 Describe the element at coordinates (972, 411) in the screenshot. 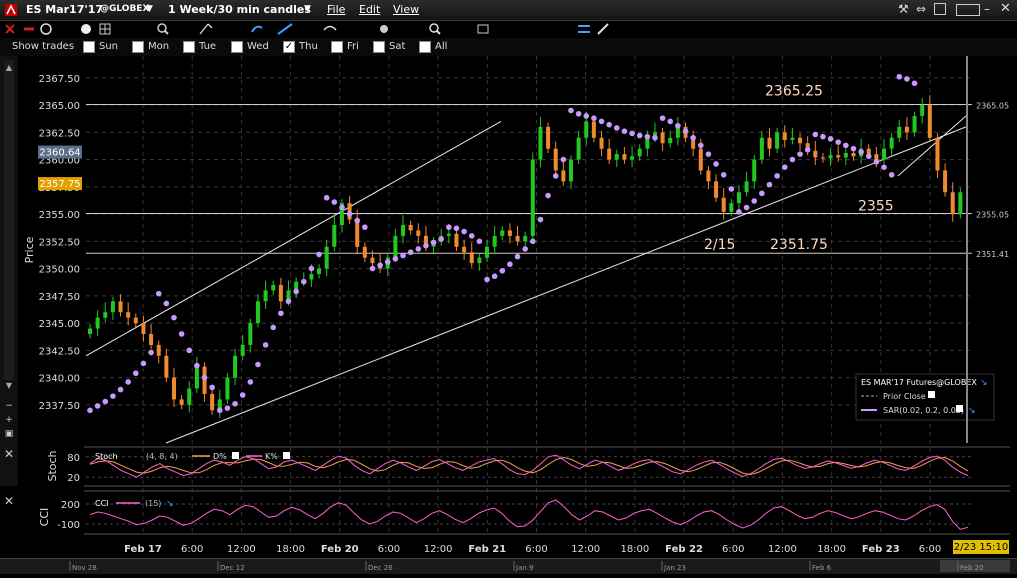

I see `legend-sar-settings-icon: ↘` at that location.